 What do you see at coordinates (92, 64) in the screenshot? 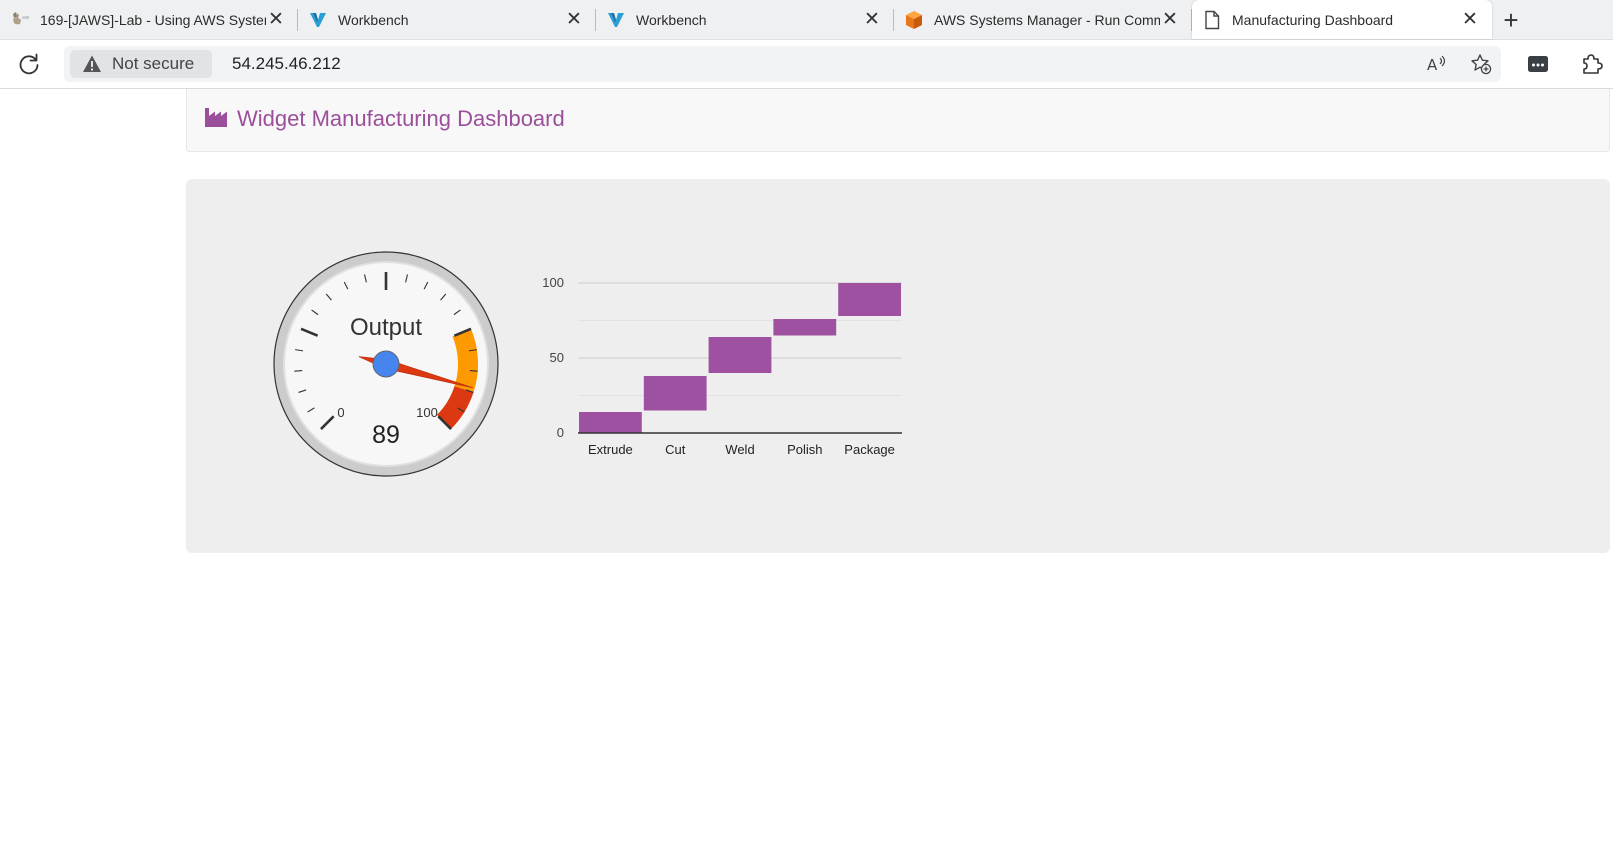
I see `warning-icon` at bounding box center [92, 64].